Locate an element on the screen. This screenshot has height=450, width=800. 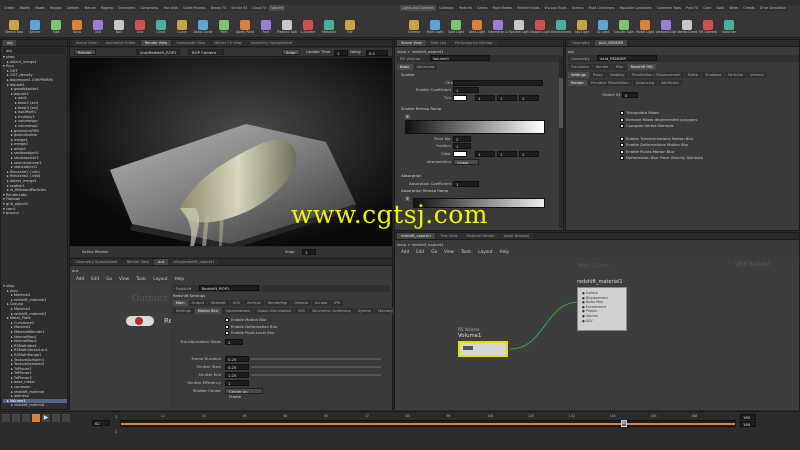
shelf-tool-distant-light: Distant Light is located at coordinates (540, 28).